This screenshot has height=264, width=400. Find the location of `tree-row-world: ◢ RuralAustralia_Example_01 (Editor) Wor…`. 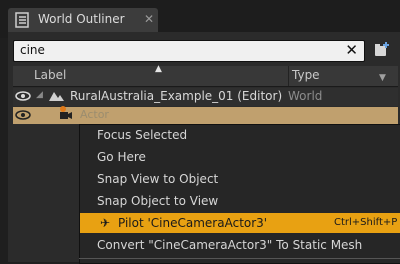

tree-row-world: ◢ RuralAustralia_Example_01 (Editor) Wor… is located at coordinates (205, 97).